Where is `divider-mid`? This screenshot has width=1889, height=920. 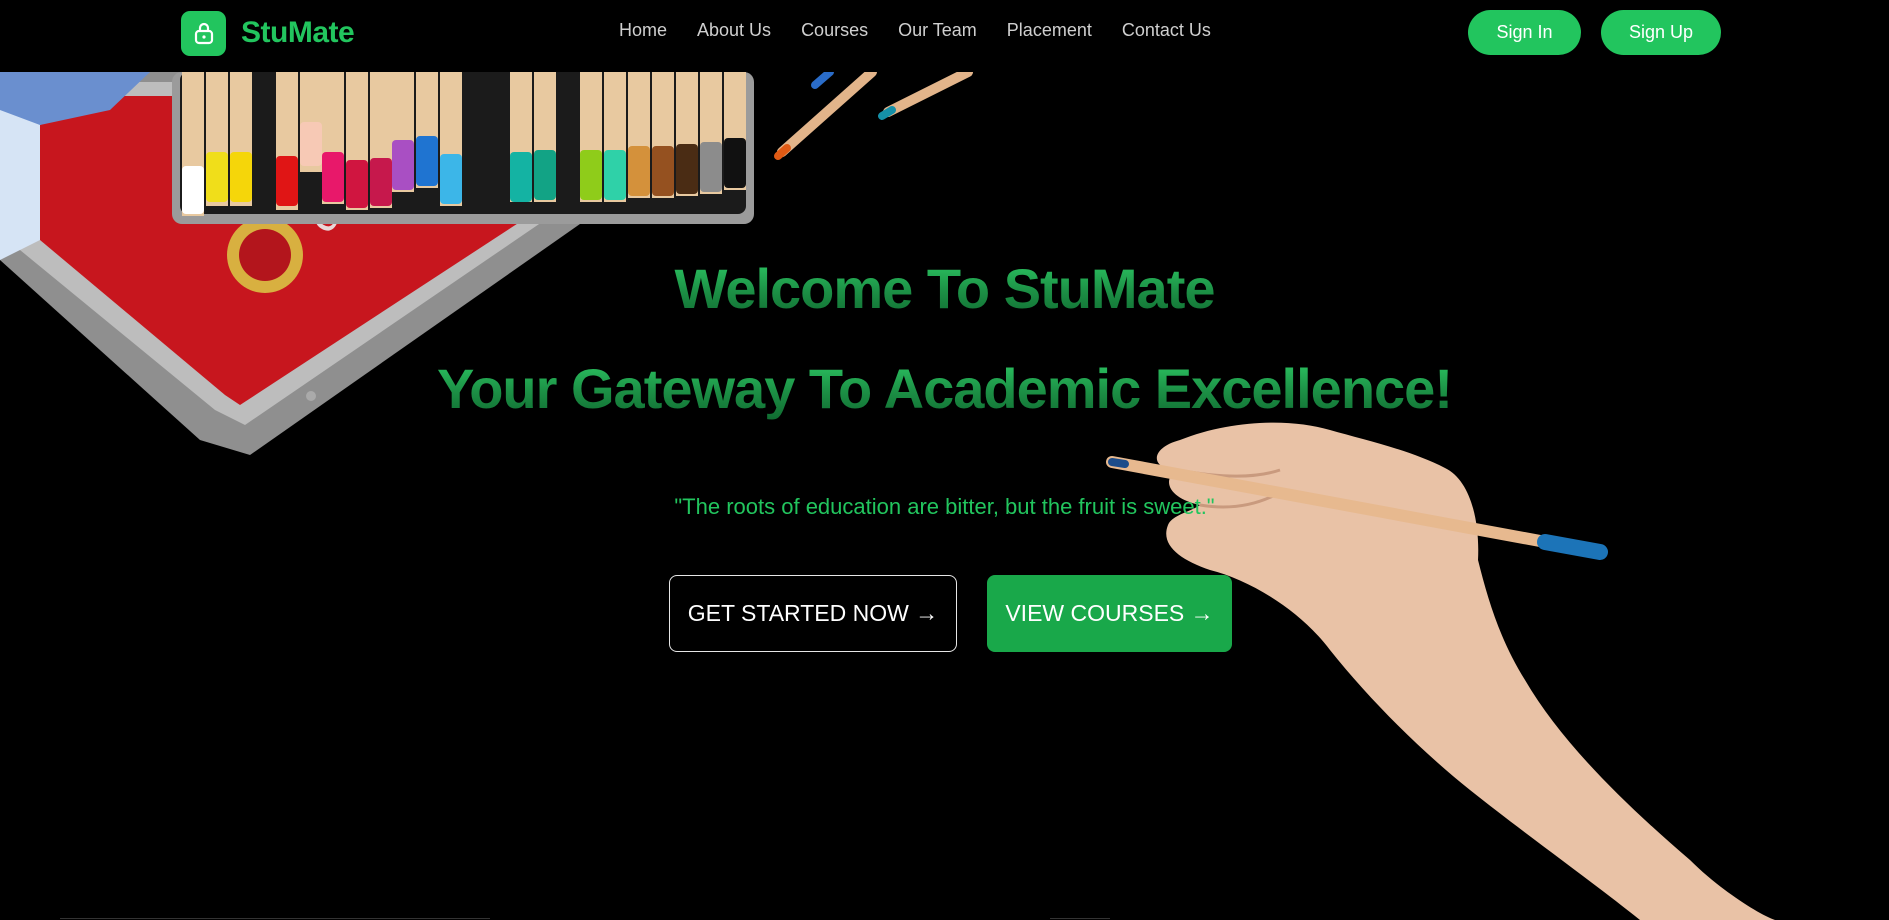
divider-mid is located at coordinates (1080, 918).